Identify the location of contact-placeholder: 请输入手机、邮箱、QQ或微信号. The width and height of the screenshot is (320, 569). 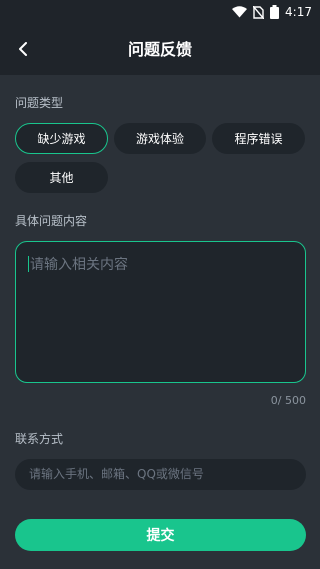
(116, 474).